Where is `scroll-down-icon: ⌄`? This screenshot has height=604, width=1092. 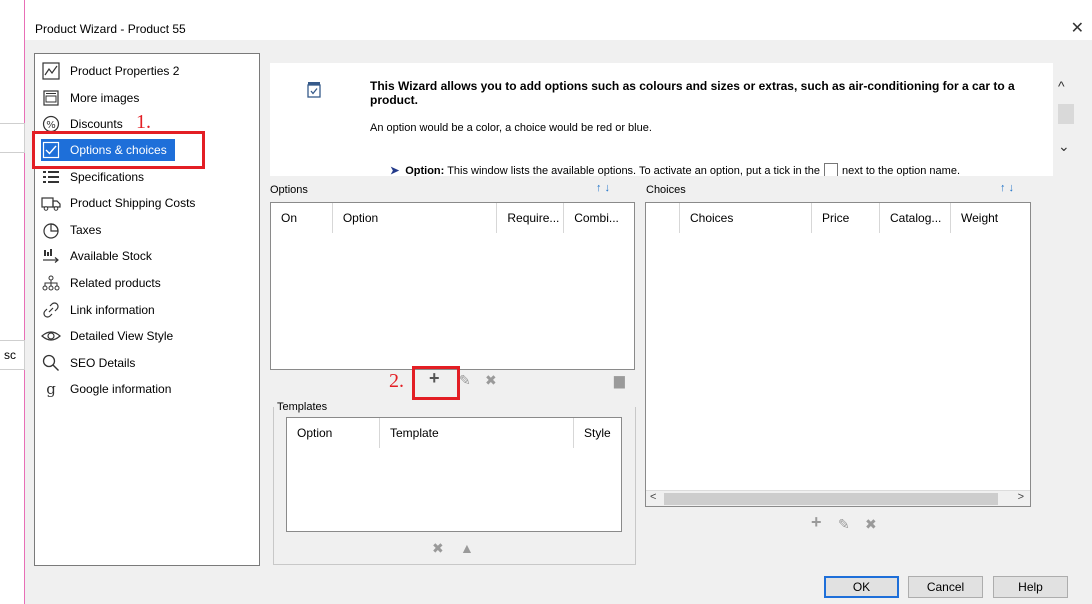
scroll-down-icon: ⌄ is located at coordinates (1064, 146).